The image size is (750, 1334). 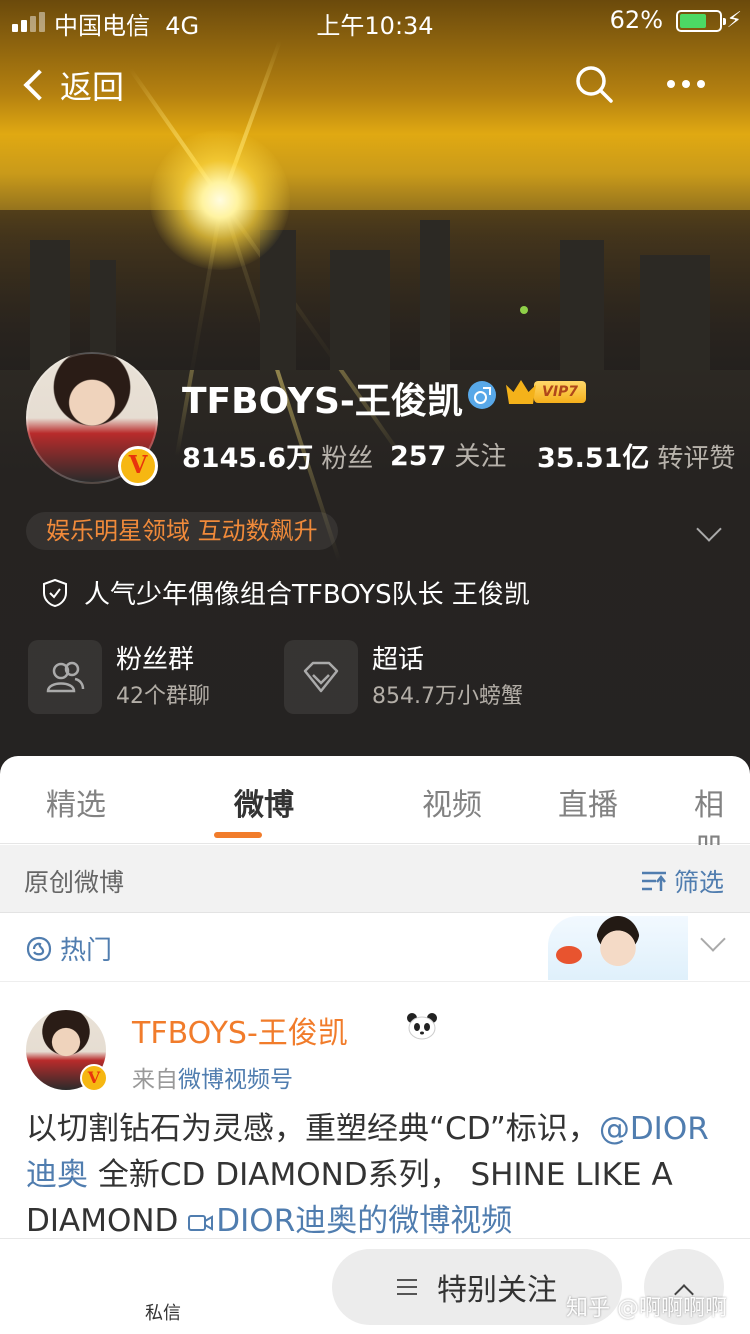 I want to click on battery-percent: 62%, so click(x=636, y=20).